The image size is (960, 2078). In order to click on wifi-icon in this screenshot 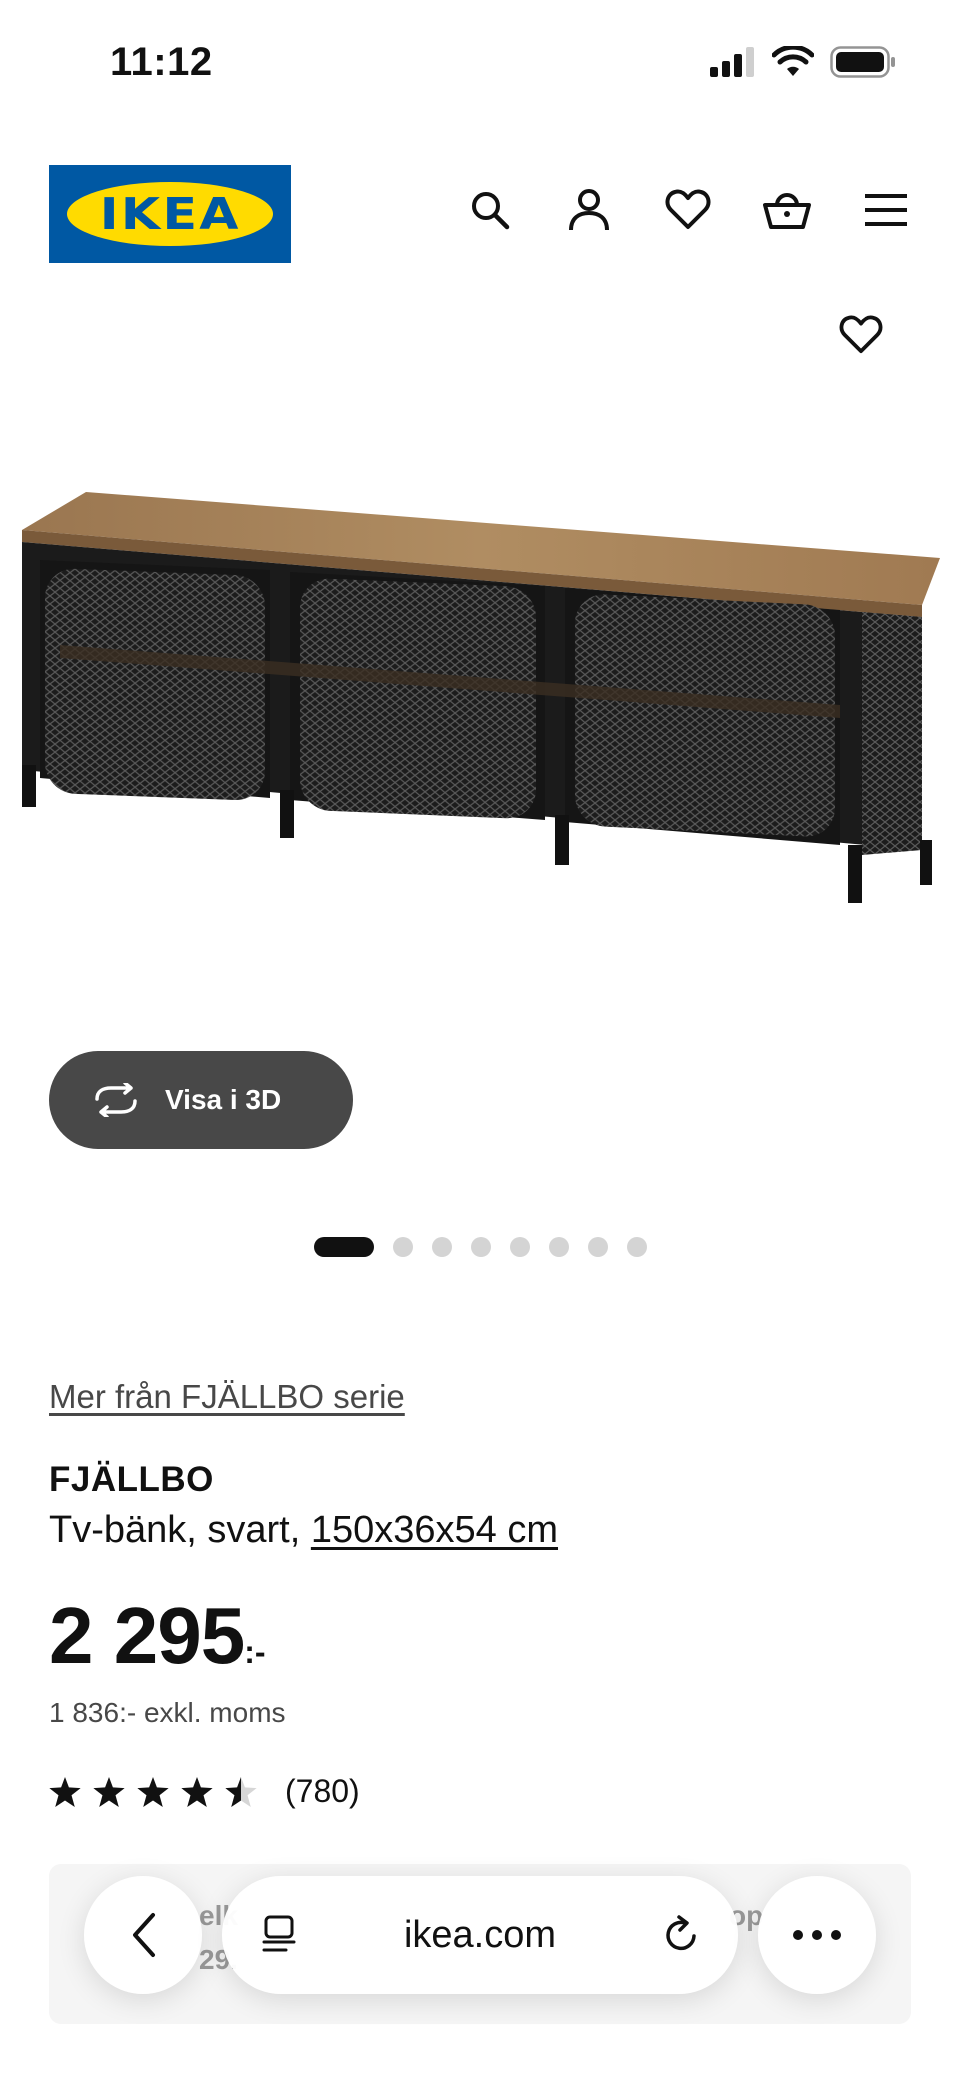, I will do `click(793, 61)`.